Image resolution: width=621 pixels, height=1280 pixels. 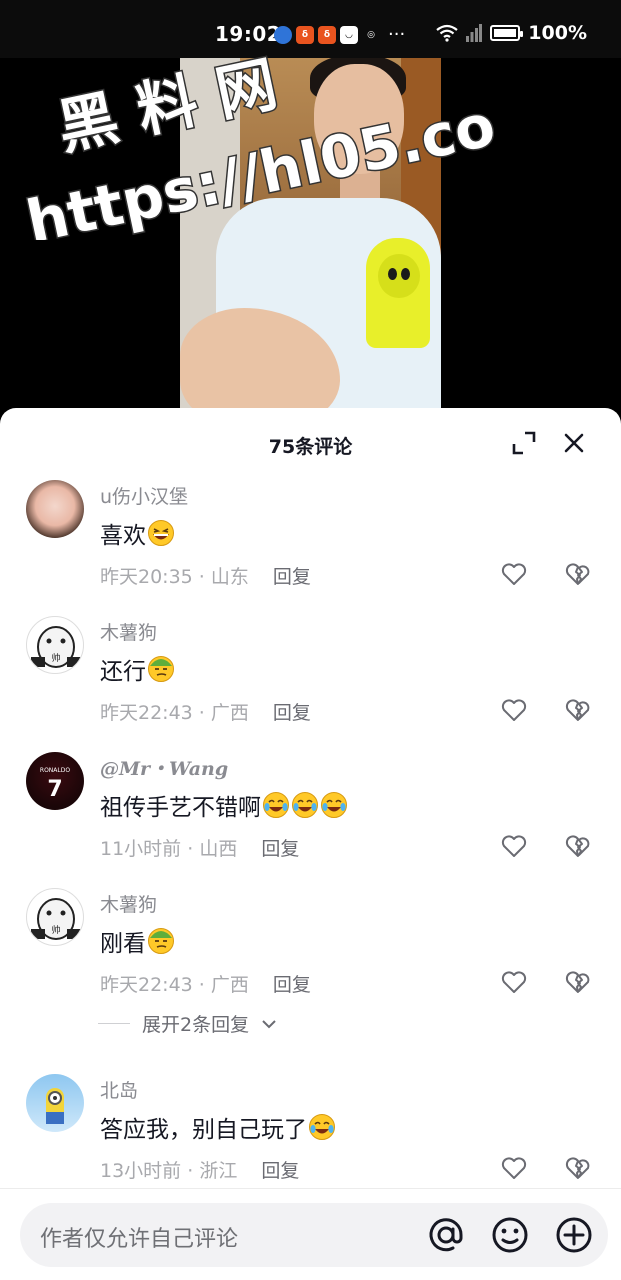 I want to click on comment-item: RONALDO 7 @Mr・Wang 祖传手艺不错啊 11小时前 · 山西 回复, so click(x=310, y=817).